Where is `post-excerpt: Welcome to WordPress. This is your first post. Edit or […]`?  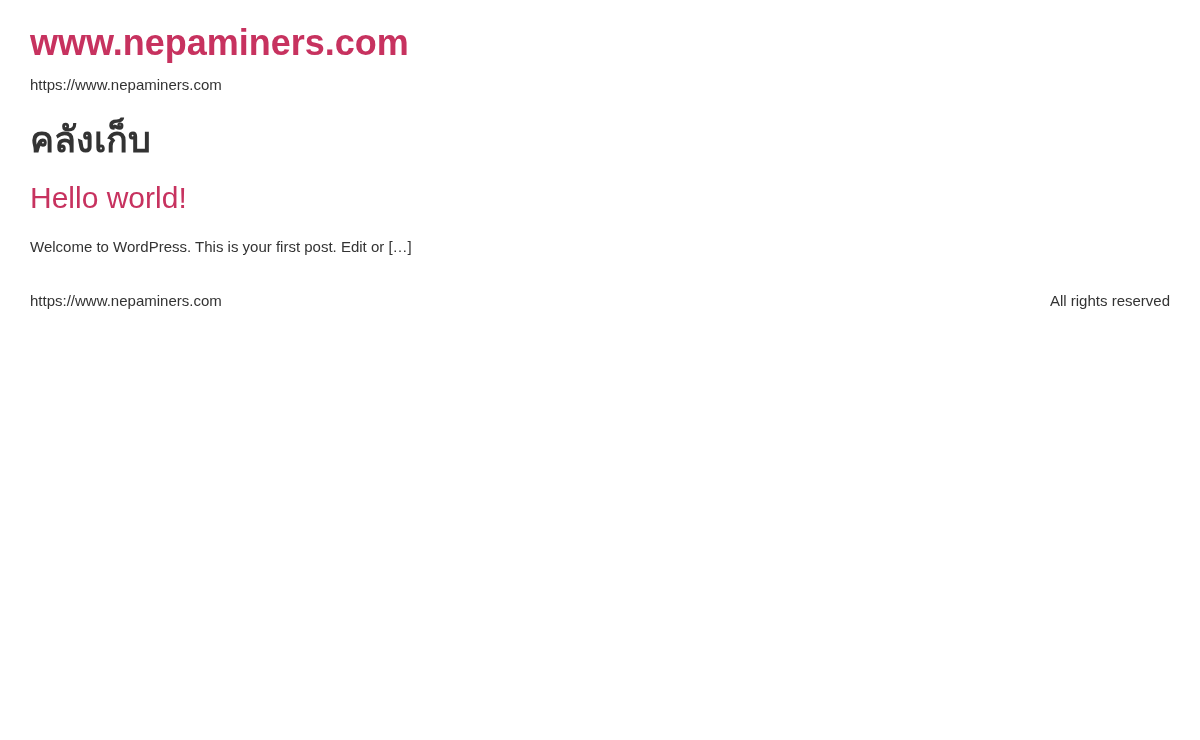
post-excerpt: Welcome to WordPress. This is your first post. Edit or […] is located at coordinates (221, 247).